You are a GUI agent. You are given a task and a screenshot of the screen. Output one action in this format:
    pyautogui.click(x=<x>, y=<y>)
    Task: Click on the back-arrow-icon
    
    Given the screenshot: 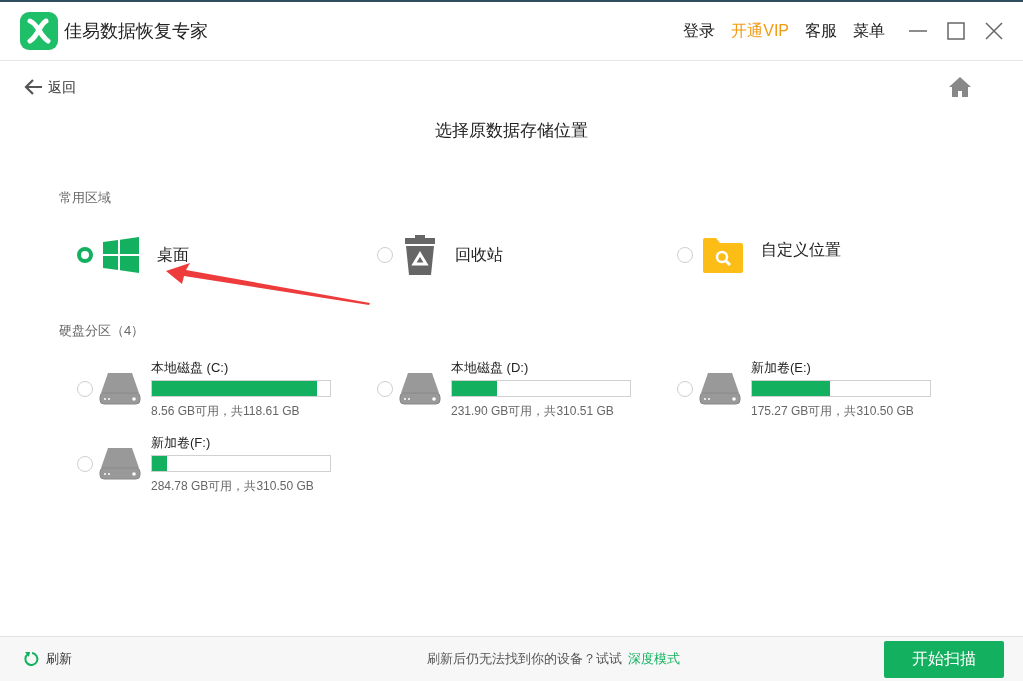 What is the action you would take?
    pyautogui.click(x=33, y=87)
    